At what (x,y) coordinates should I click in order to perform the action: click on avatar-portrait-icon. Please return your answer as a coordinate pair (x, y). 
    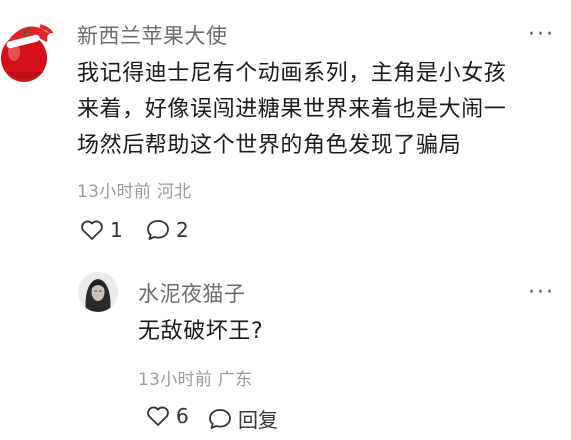
    Looking at the image, I should click on (98, 292).